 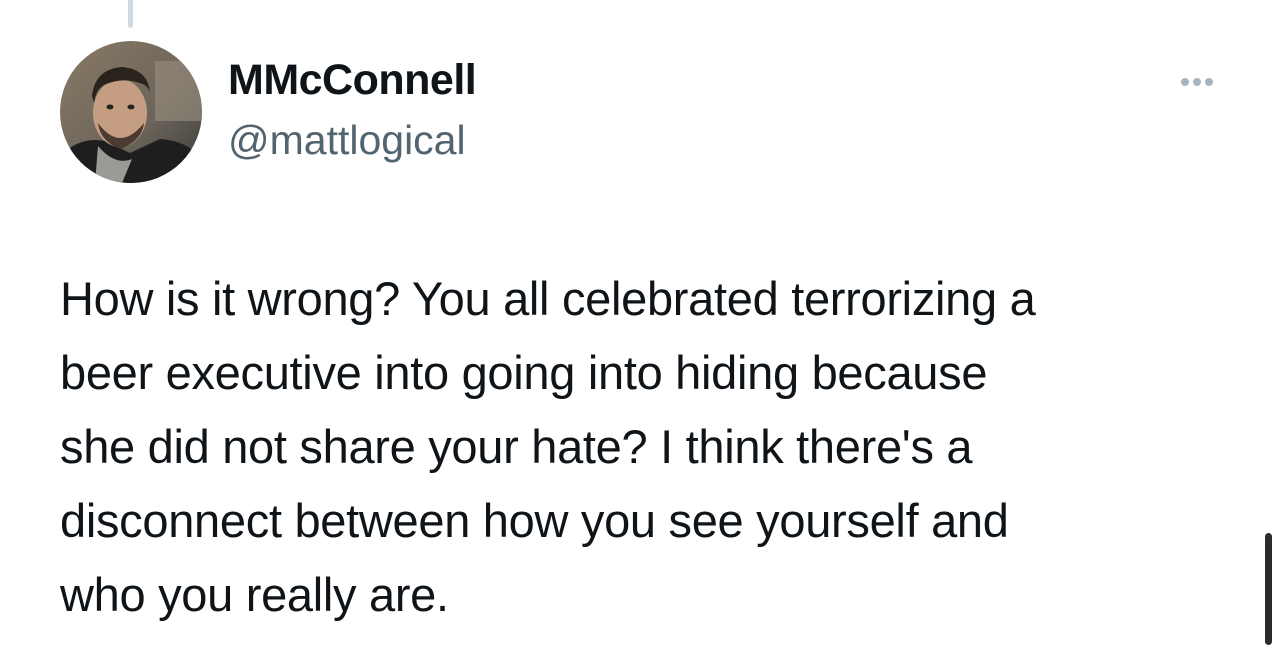 What do you see at coordinates (352, 80) in the screenshot?
I see `author-display-name: MMcConnell` at bounding box center [352, 80].